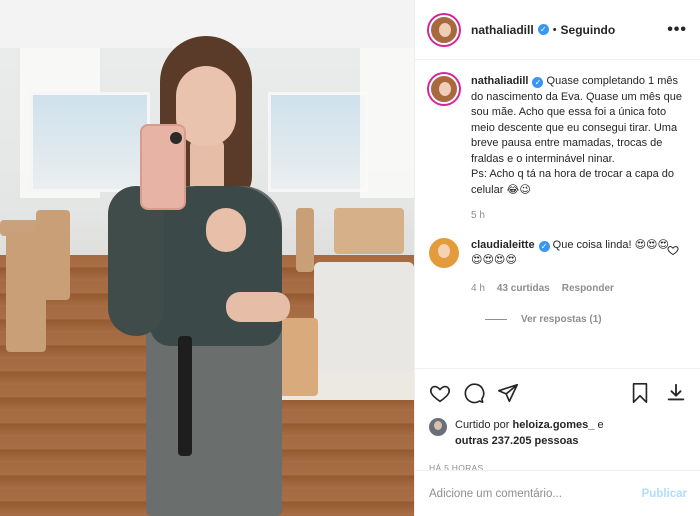 The height and width of the screenshot is (516, 700). I want to click on author-username: nathaliadill, so click(502, 30).